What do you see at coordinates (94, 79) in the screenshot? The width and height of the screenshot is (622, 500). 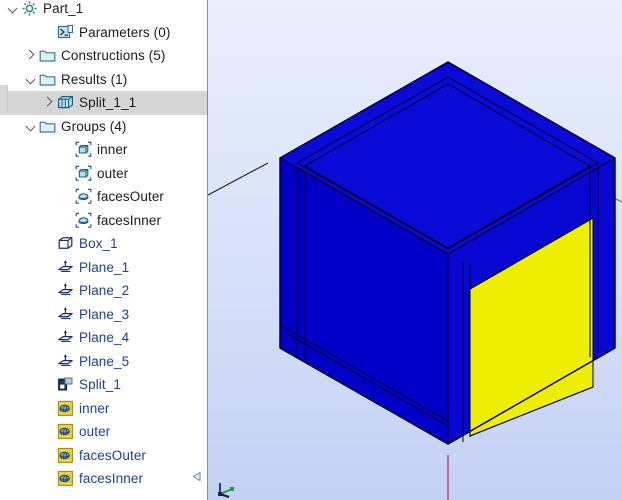 I see `tree-item-label: Results (1)` at bounding box center [94, 79].